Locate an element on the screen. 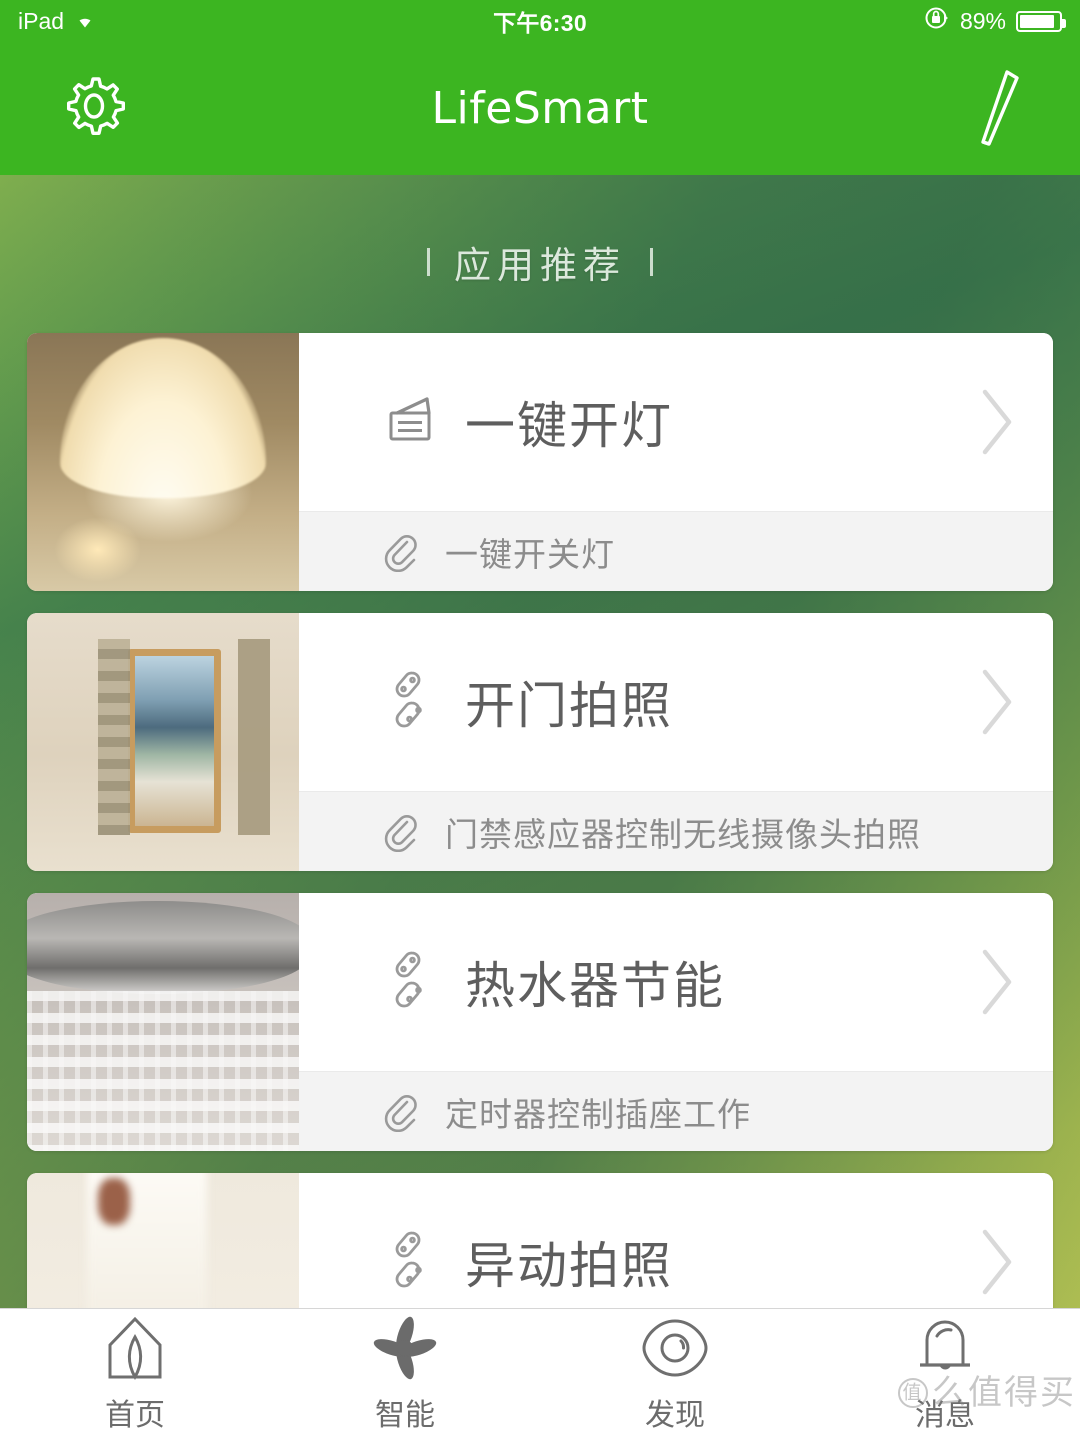  navigation-bar: LifeSmart is located at coordinates (540, 108).